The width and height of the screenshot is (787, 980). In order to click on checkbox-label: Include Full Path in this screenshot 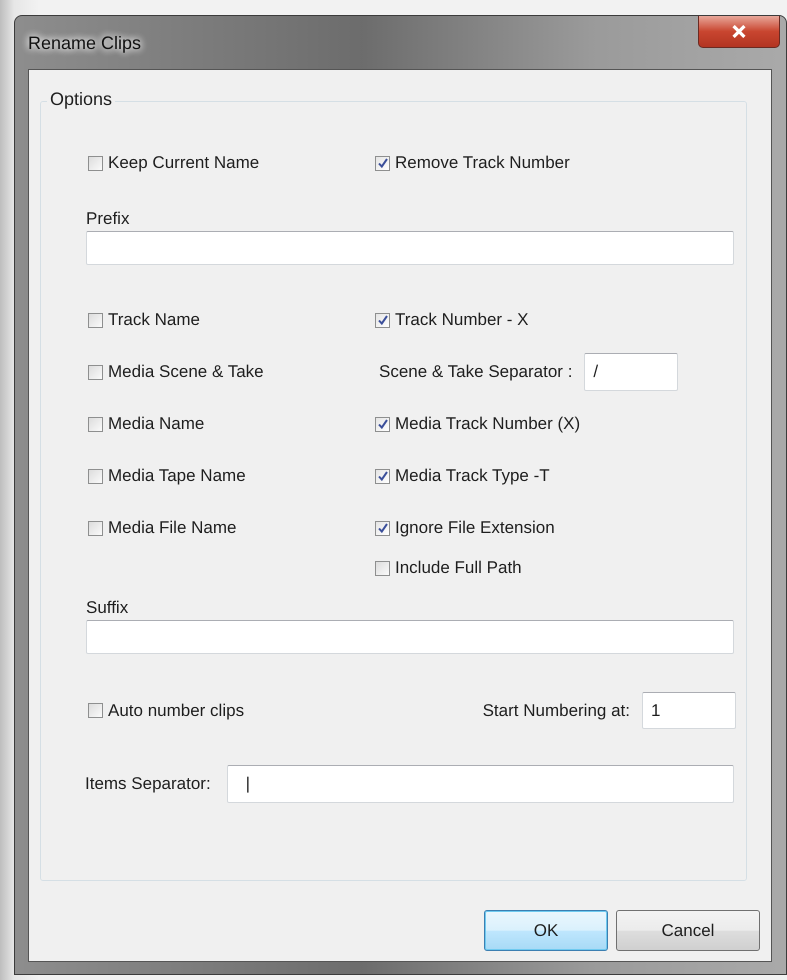, I will do `click(458, 568)`.